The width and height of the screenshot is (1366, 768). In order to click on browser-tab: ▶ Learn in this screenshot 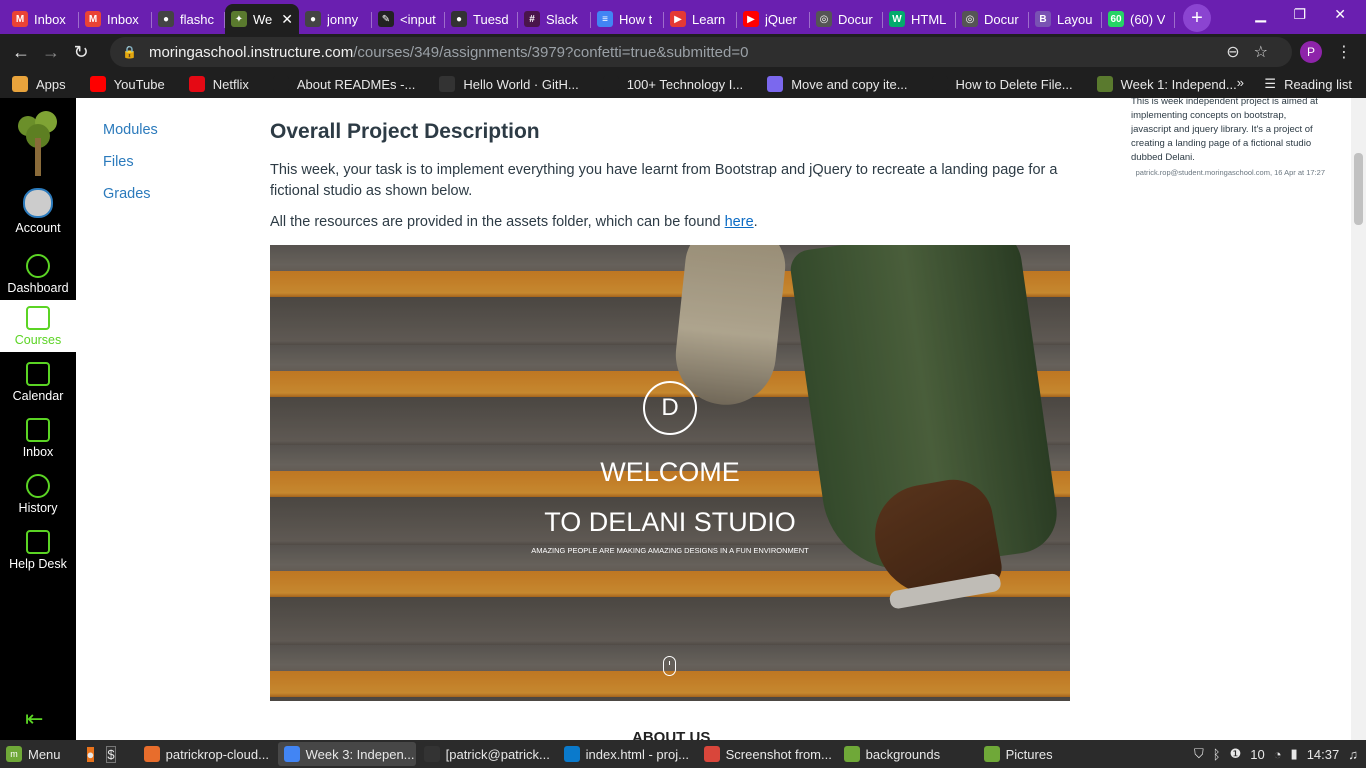, I will do `click(700, 19)`.